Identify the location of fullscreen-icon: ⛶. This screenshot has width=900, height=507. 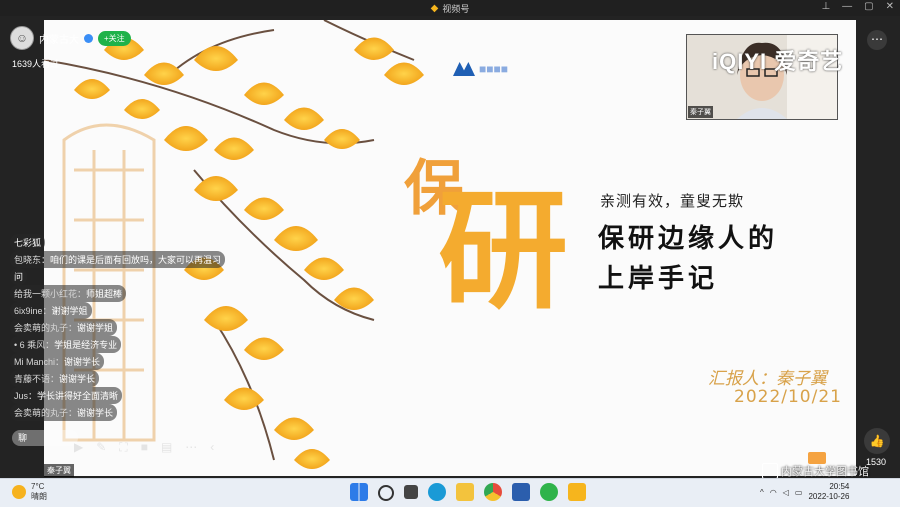
(123, 447).